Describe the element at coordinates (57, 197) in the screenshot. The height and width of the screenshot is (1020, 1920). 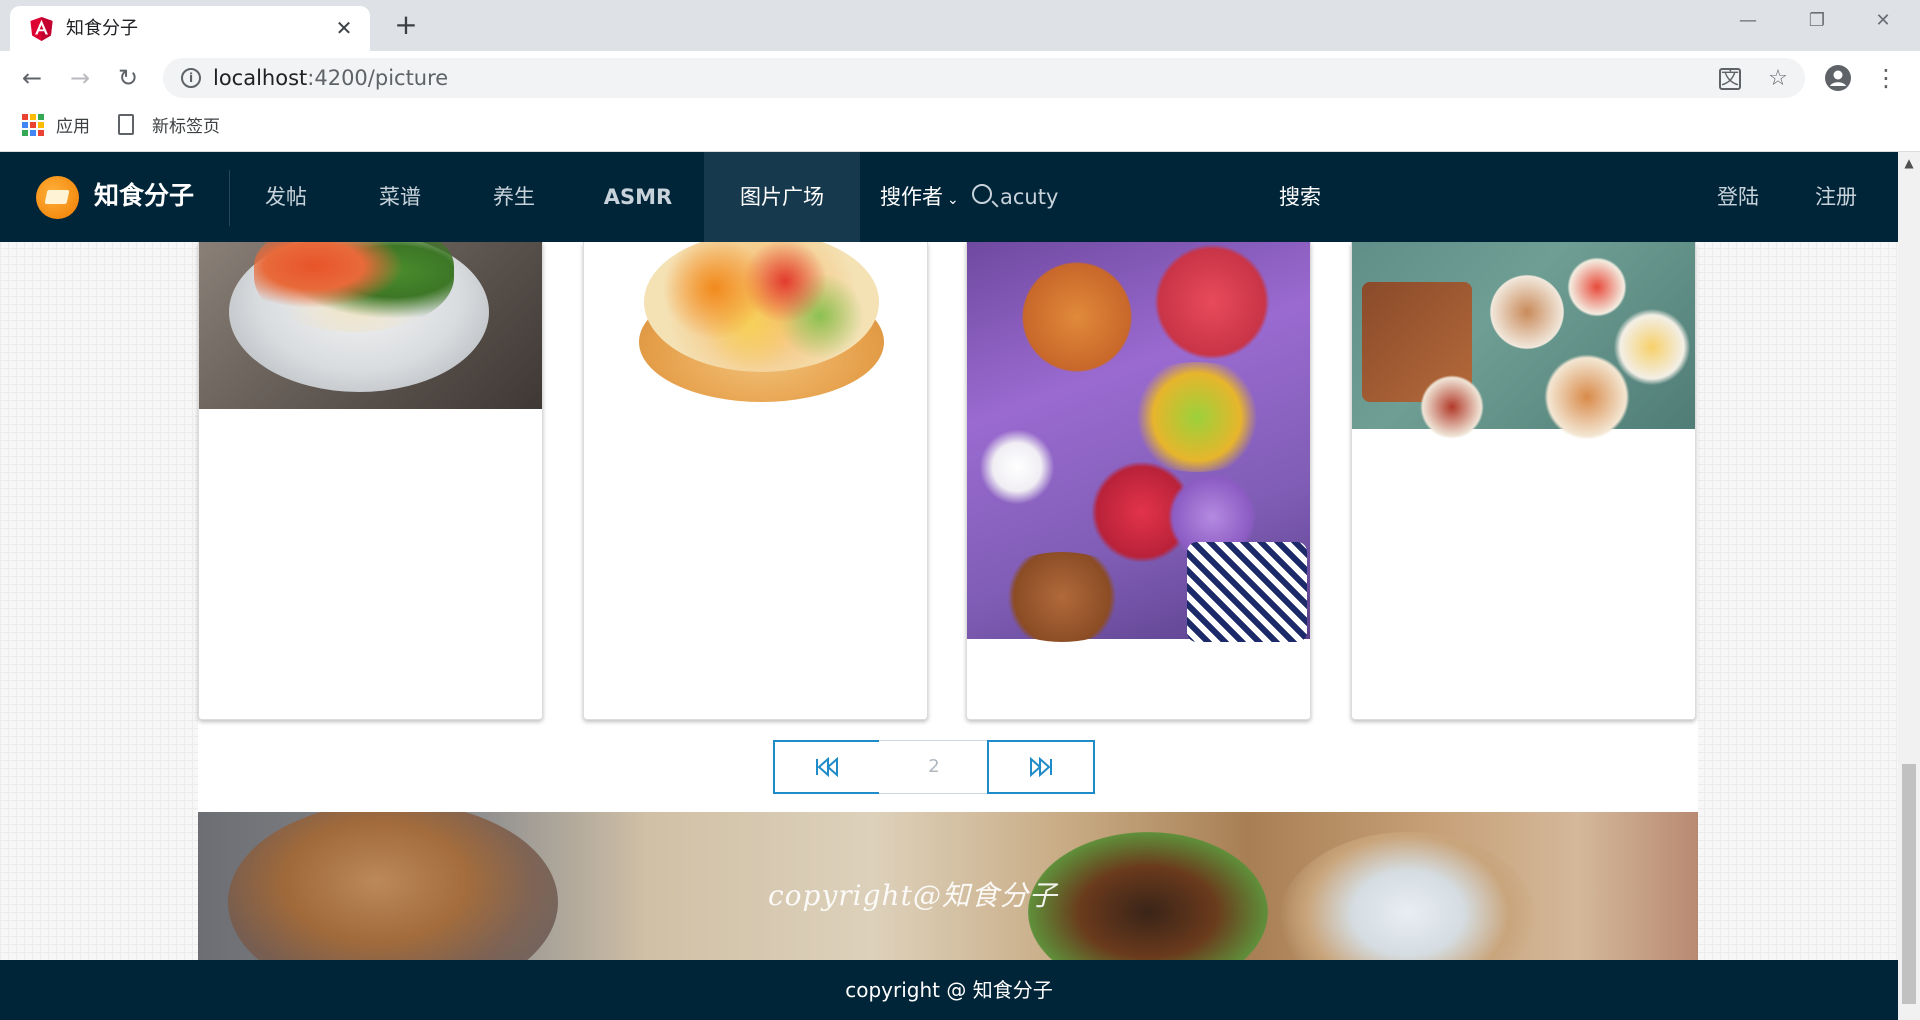
I see `site-logo-icon` at that location.